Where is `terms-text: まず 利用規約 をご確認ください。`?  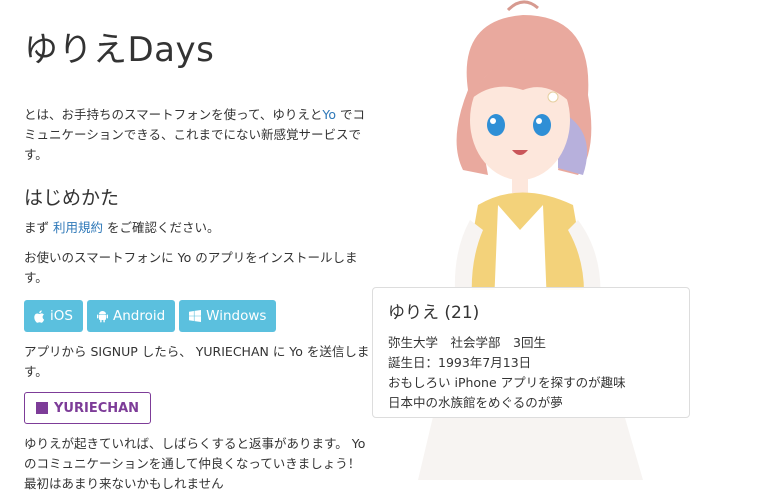
terms-text: まず 利用規約 をご確認ください。 is located at coordinates (198, 228).